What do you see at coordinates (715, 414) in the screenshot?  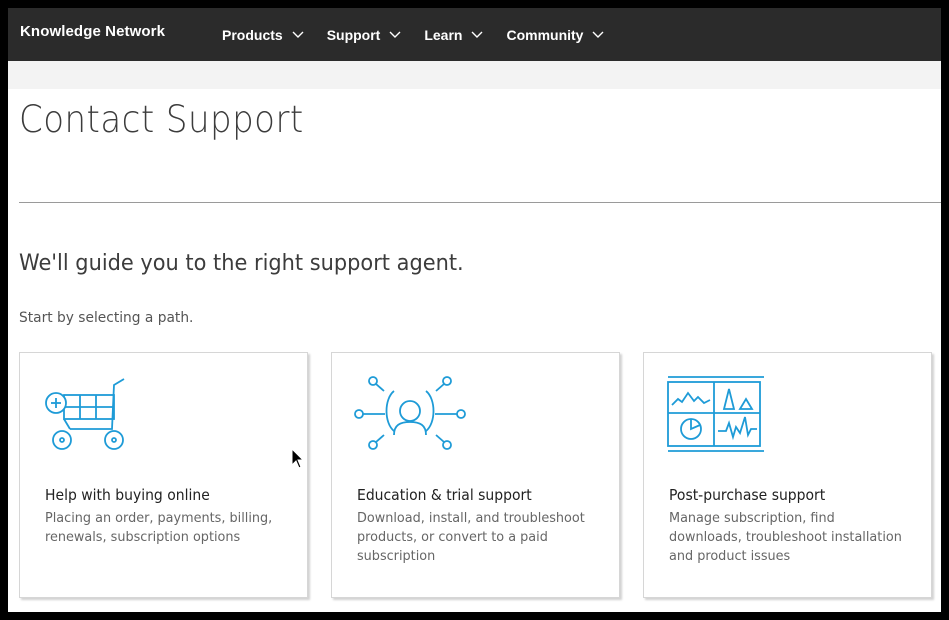 I see `dashboard-icon` at bounding box center [715, 414].